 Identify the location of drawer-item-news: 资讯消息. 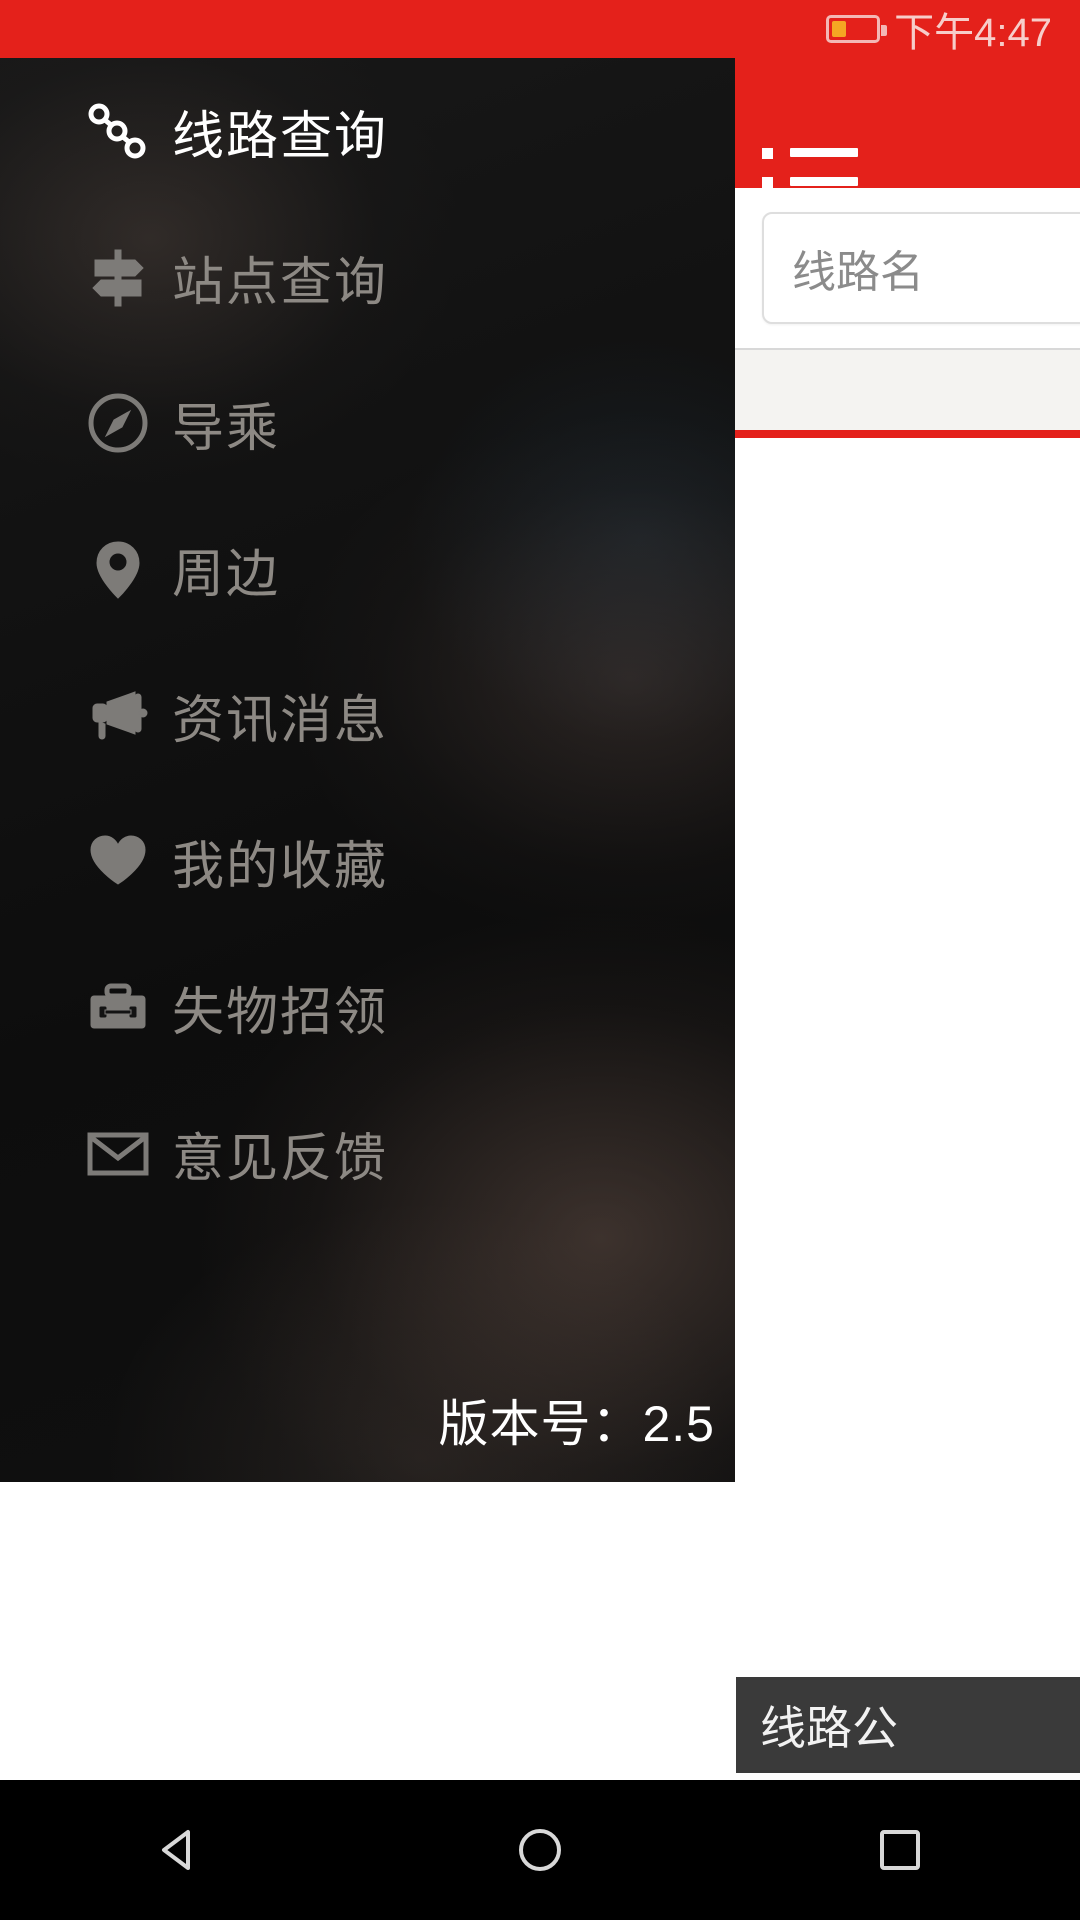
(367, 715).